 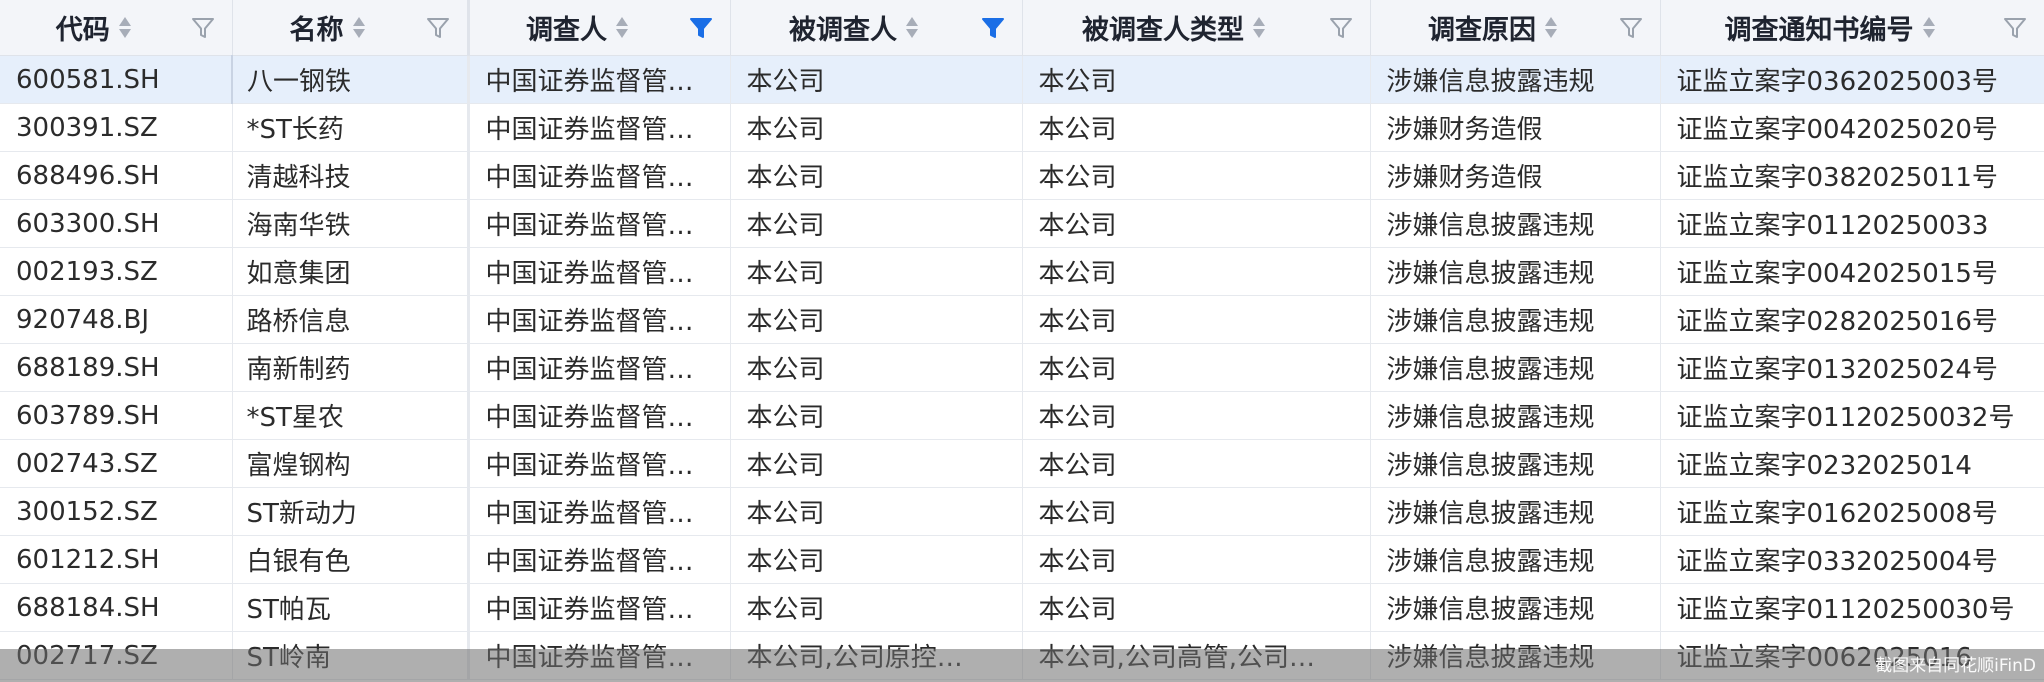 I want to click on column-header-name: 名称, so click(x=351, y=28).